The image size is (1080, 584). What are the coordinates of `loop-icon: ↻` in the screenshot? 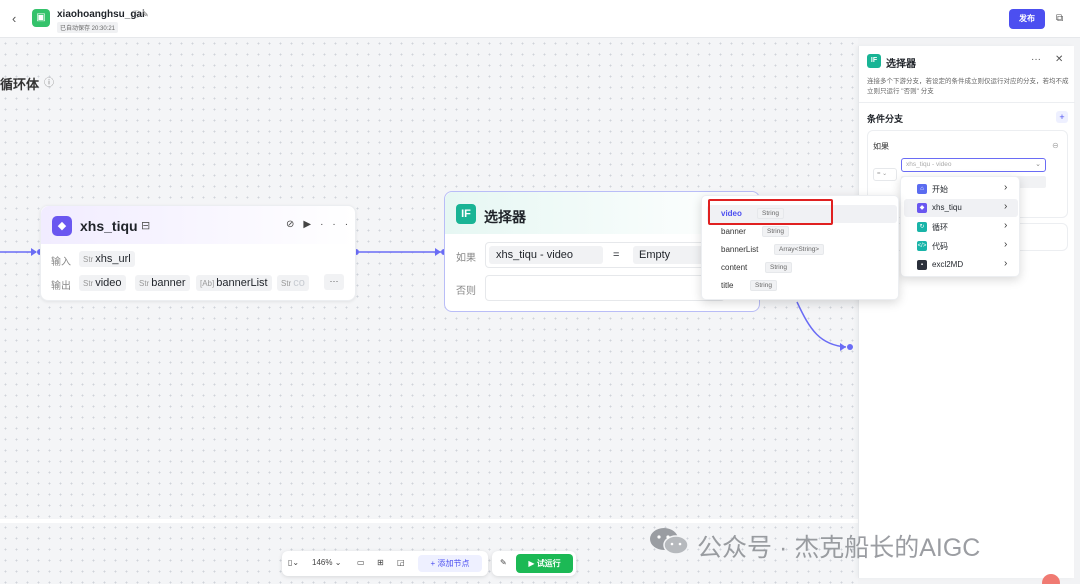 It's located at (922, 227).